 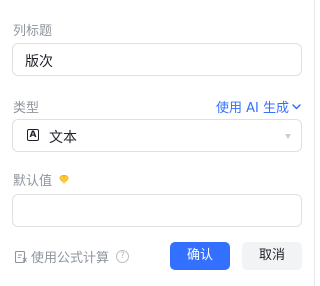 What do you see at coordinates (33, 181) in the screenshot?
I see `default-value-label: 默认值` at bounding box center [33, 181].